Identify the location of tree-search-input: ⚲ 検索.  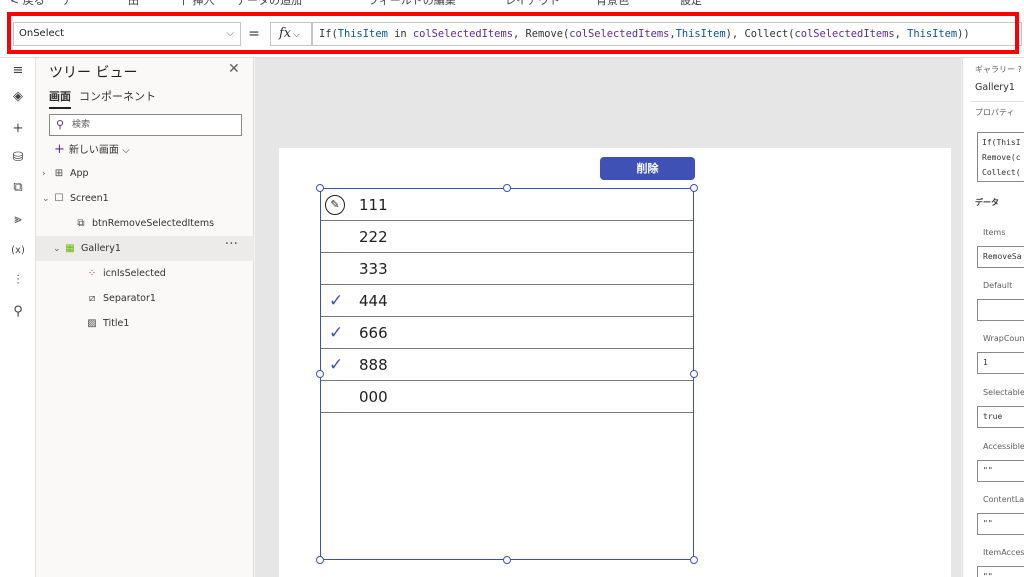
(145, 125).